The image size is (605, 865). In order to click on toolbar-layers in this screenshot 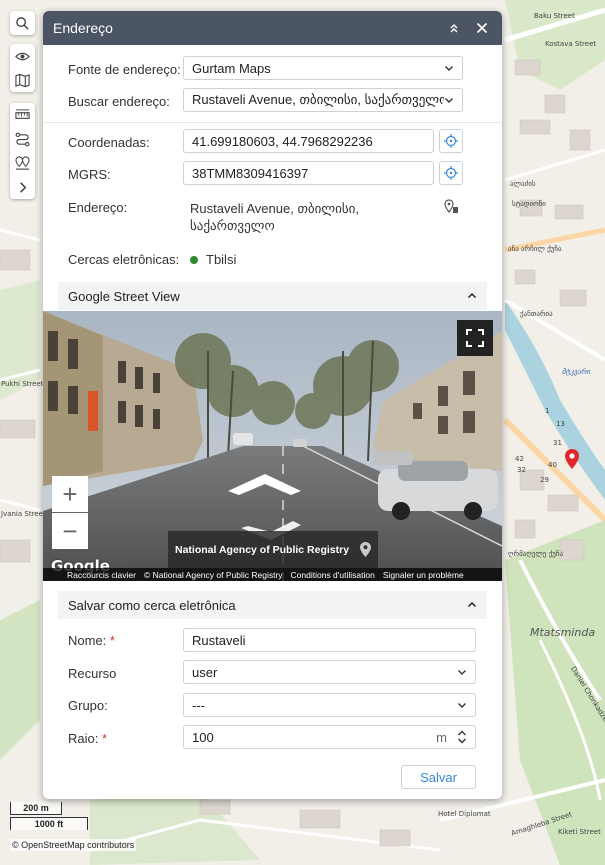, I will do `click(22, 68)`.